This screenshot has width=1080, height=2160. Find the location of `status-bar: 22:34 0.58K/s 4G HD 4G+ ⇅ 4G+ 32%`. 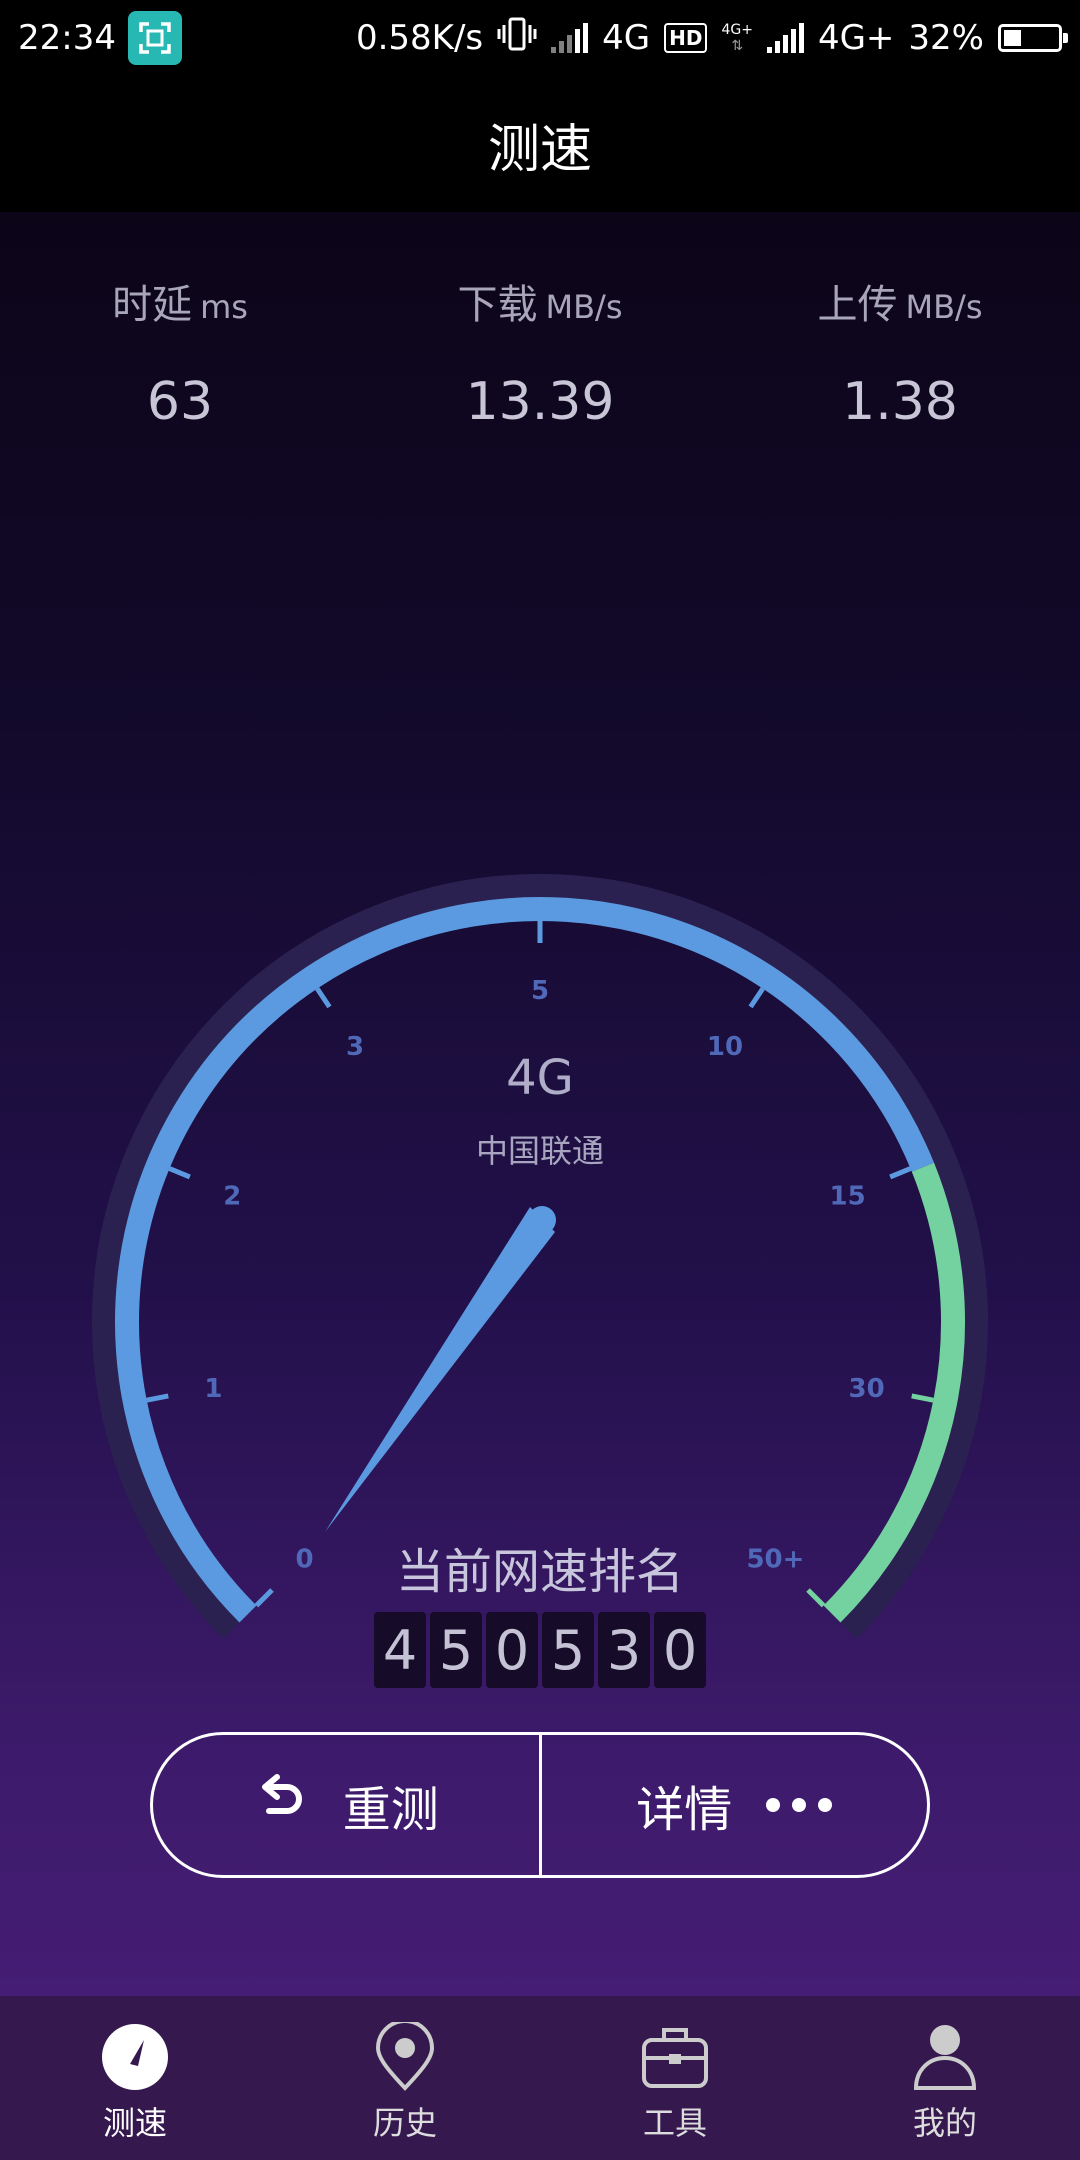

status-bar: 22:34 0.58K/s 4G HD 4G+ ⇅ 4G+ 32% is located at coordinates (540, 38).